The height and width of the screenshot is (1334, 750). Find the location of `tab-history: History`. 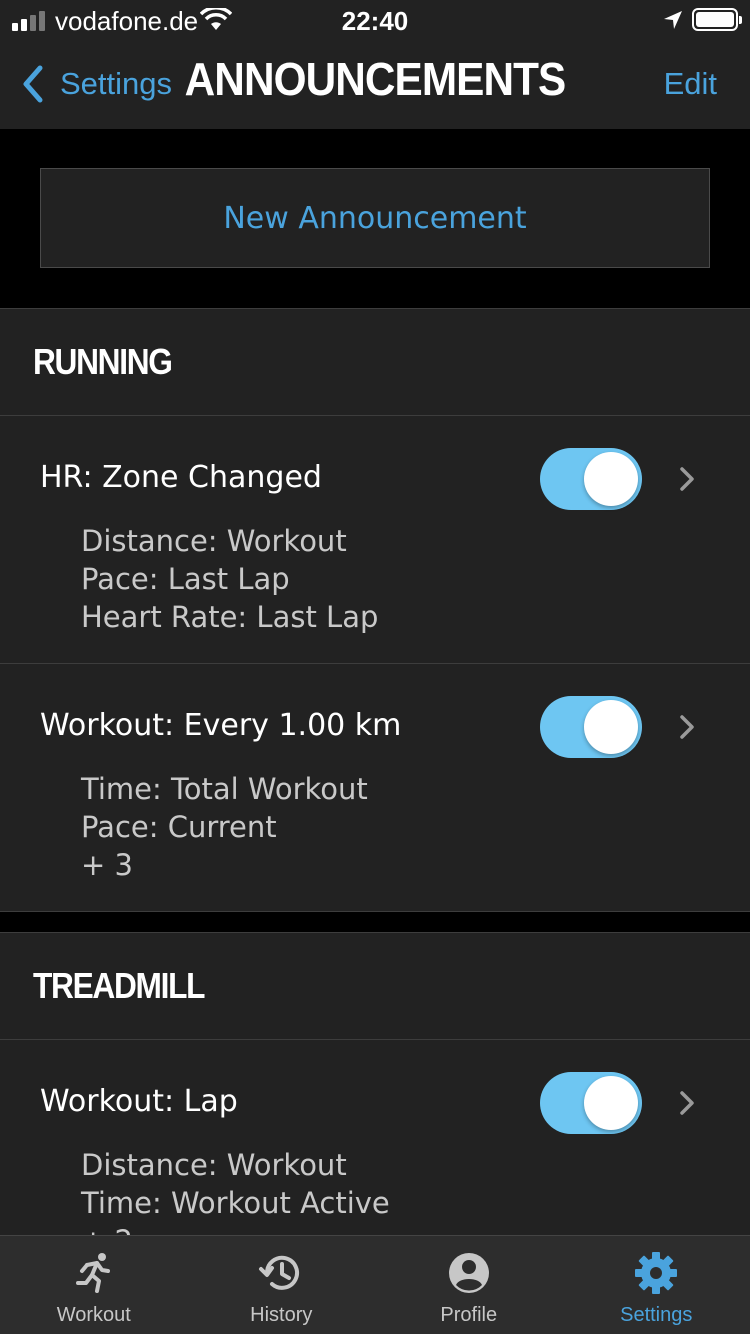

tab-history: History is located at coordinates (282, 1285).